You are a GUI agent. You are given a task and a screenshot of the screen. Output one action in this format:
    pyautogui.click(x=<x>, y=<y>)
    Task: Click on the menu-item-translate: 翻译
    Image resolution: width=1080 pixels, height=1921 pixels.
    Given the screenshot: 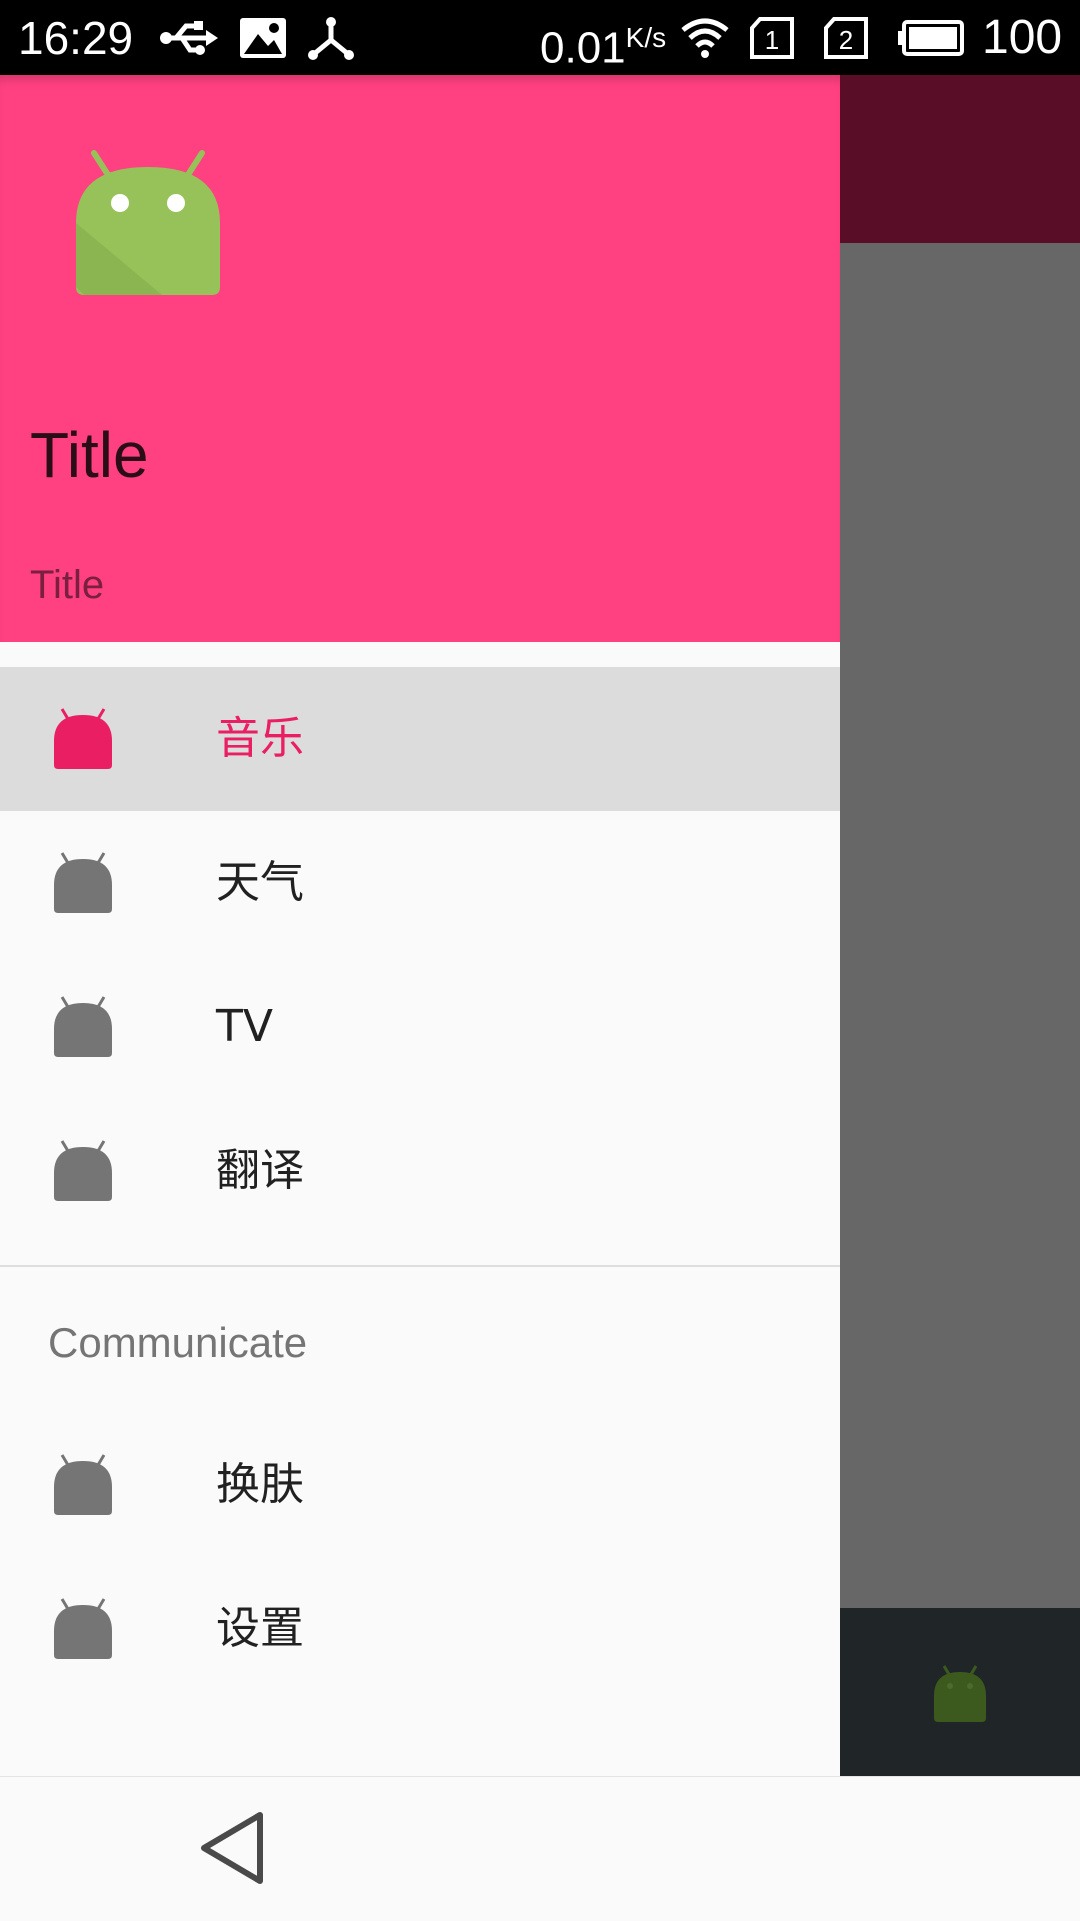 What is the action you would take?
    pyautogui.click(x=420, y=1171)
    